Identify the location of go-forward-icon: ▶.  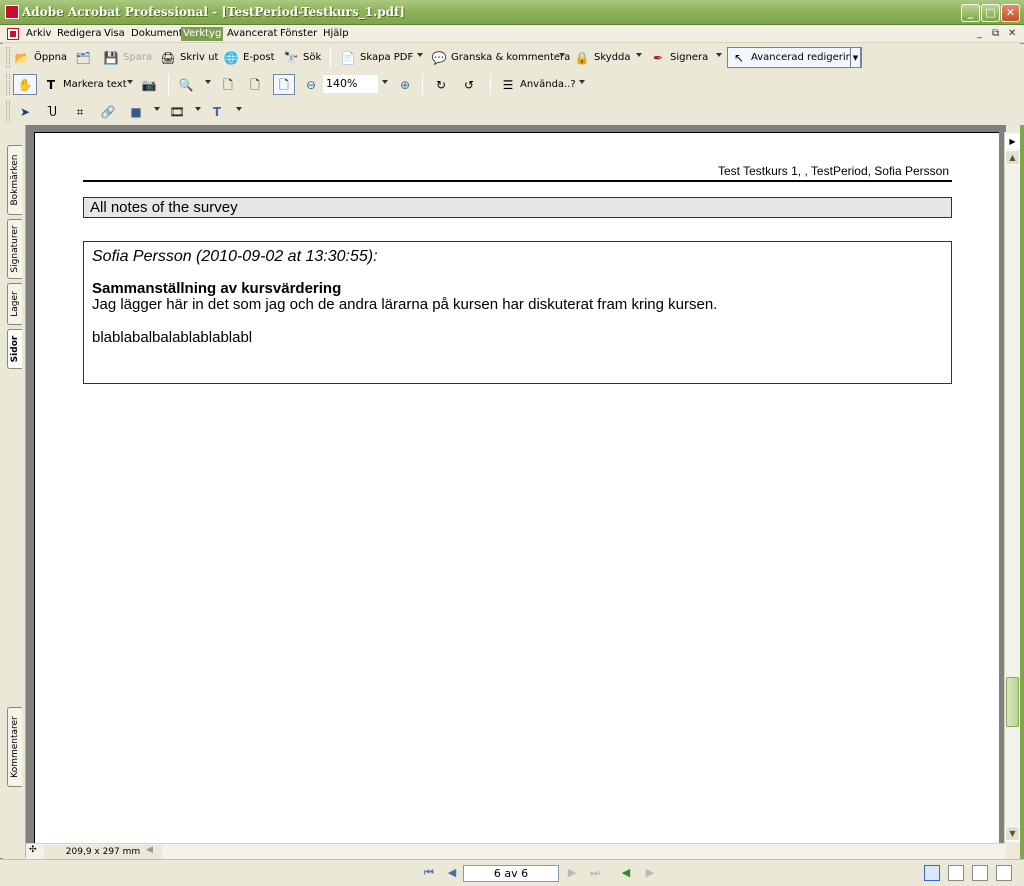
(650, 873).